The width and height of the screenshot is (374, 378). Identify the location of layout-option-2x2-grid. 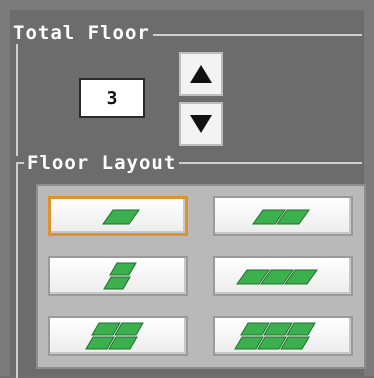
(118, 336).